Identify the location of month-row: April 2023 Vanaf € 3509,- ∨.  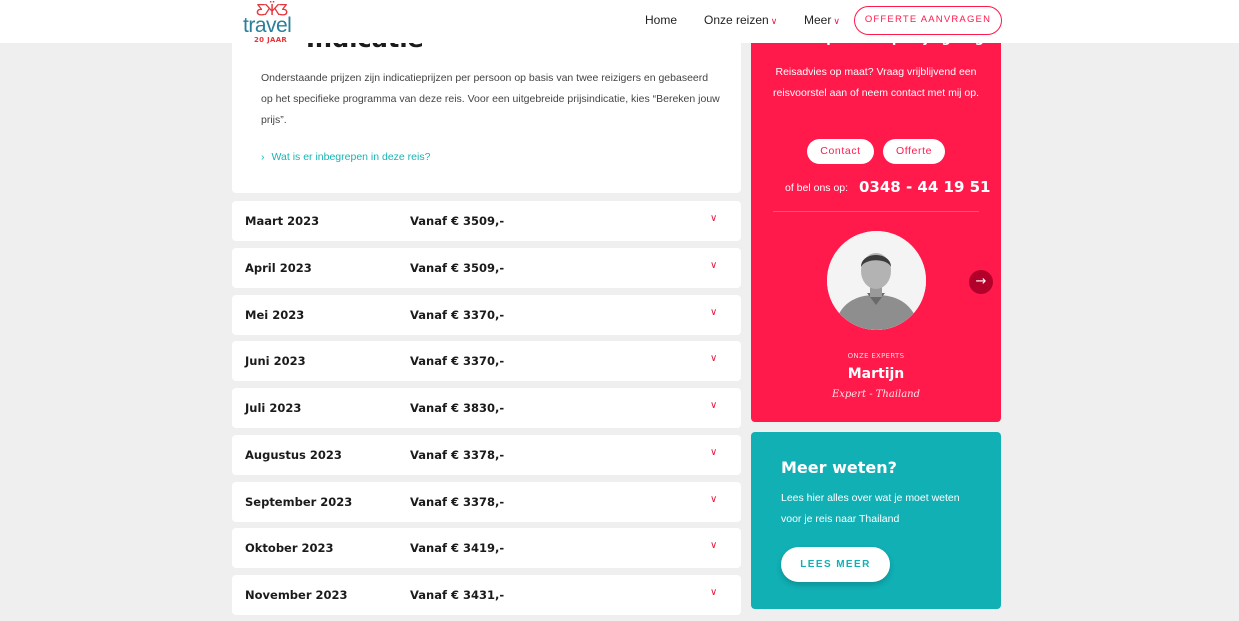
(486, 267).